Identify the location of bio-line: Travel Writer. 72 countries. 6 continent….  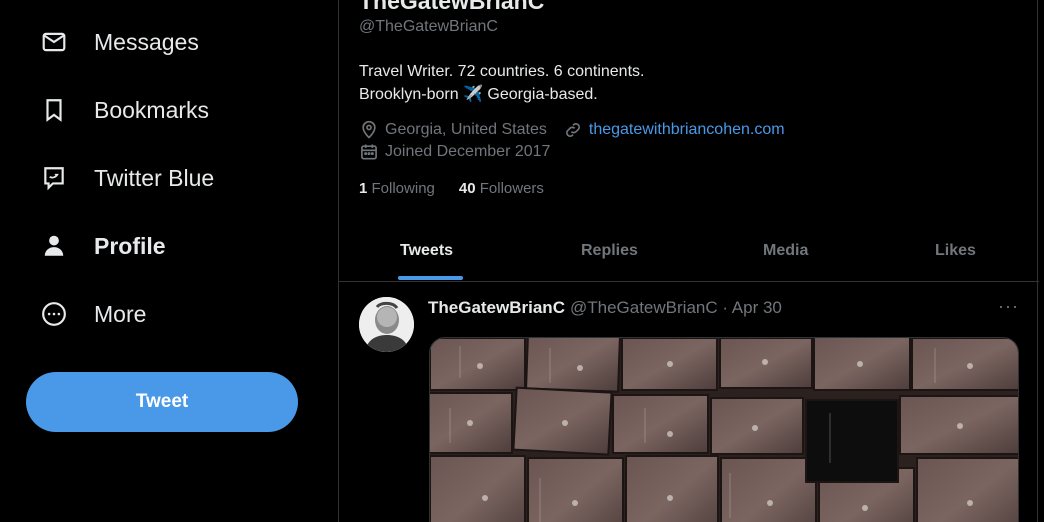
(502, 71).